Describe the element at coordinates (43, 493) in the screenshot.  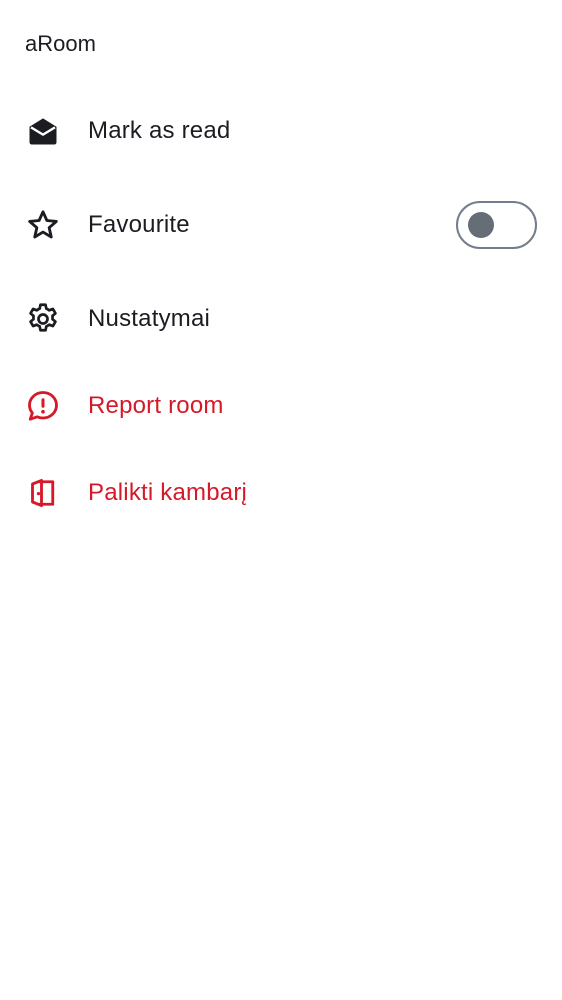
I see `leave-door-icon` at that location.